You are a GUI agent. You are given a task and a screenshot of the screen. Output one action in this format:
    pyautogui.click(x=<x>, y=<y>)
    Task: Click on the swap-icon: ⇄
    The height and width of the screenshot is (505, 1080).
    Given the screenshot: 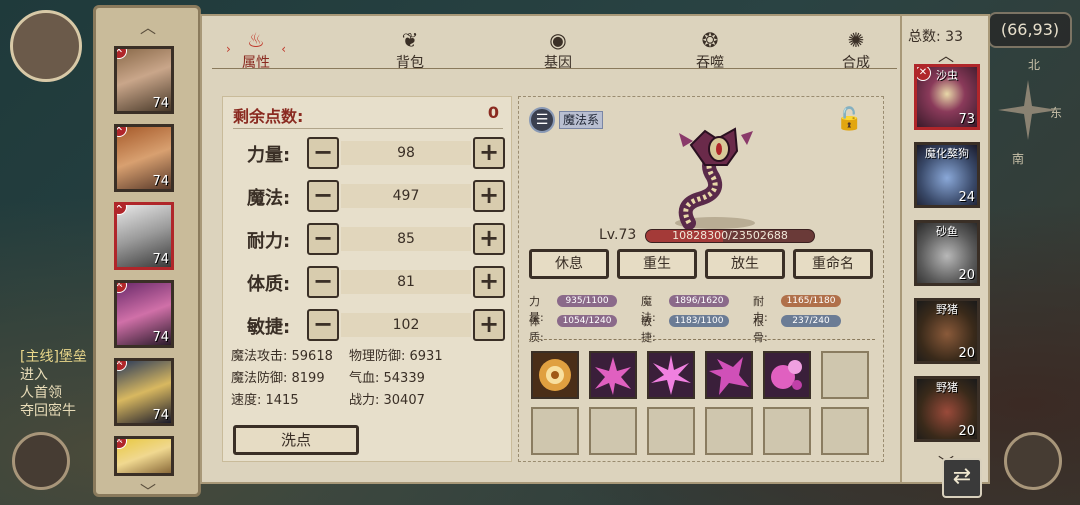 What is the action you would take?
    pyautogui.click(x=962, y=478)
    